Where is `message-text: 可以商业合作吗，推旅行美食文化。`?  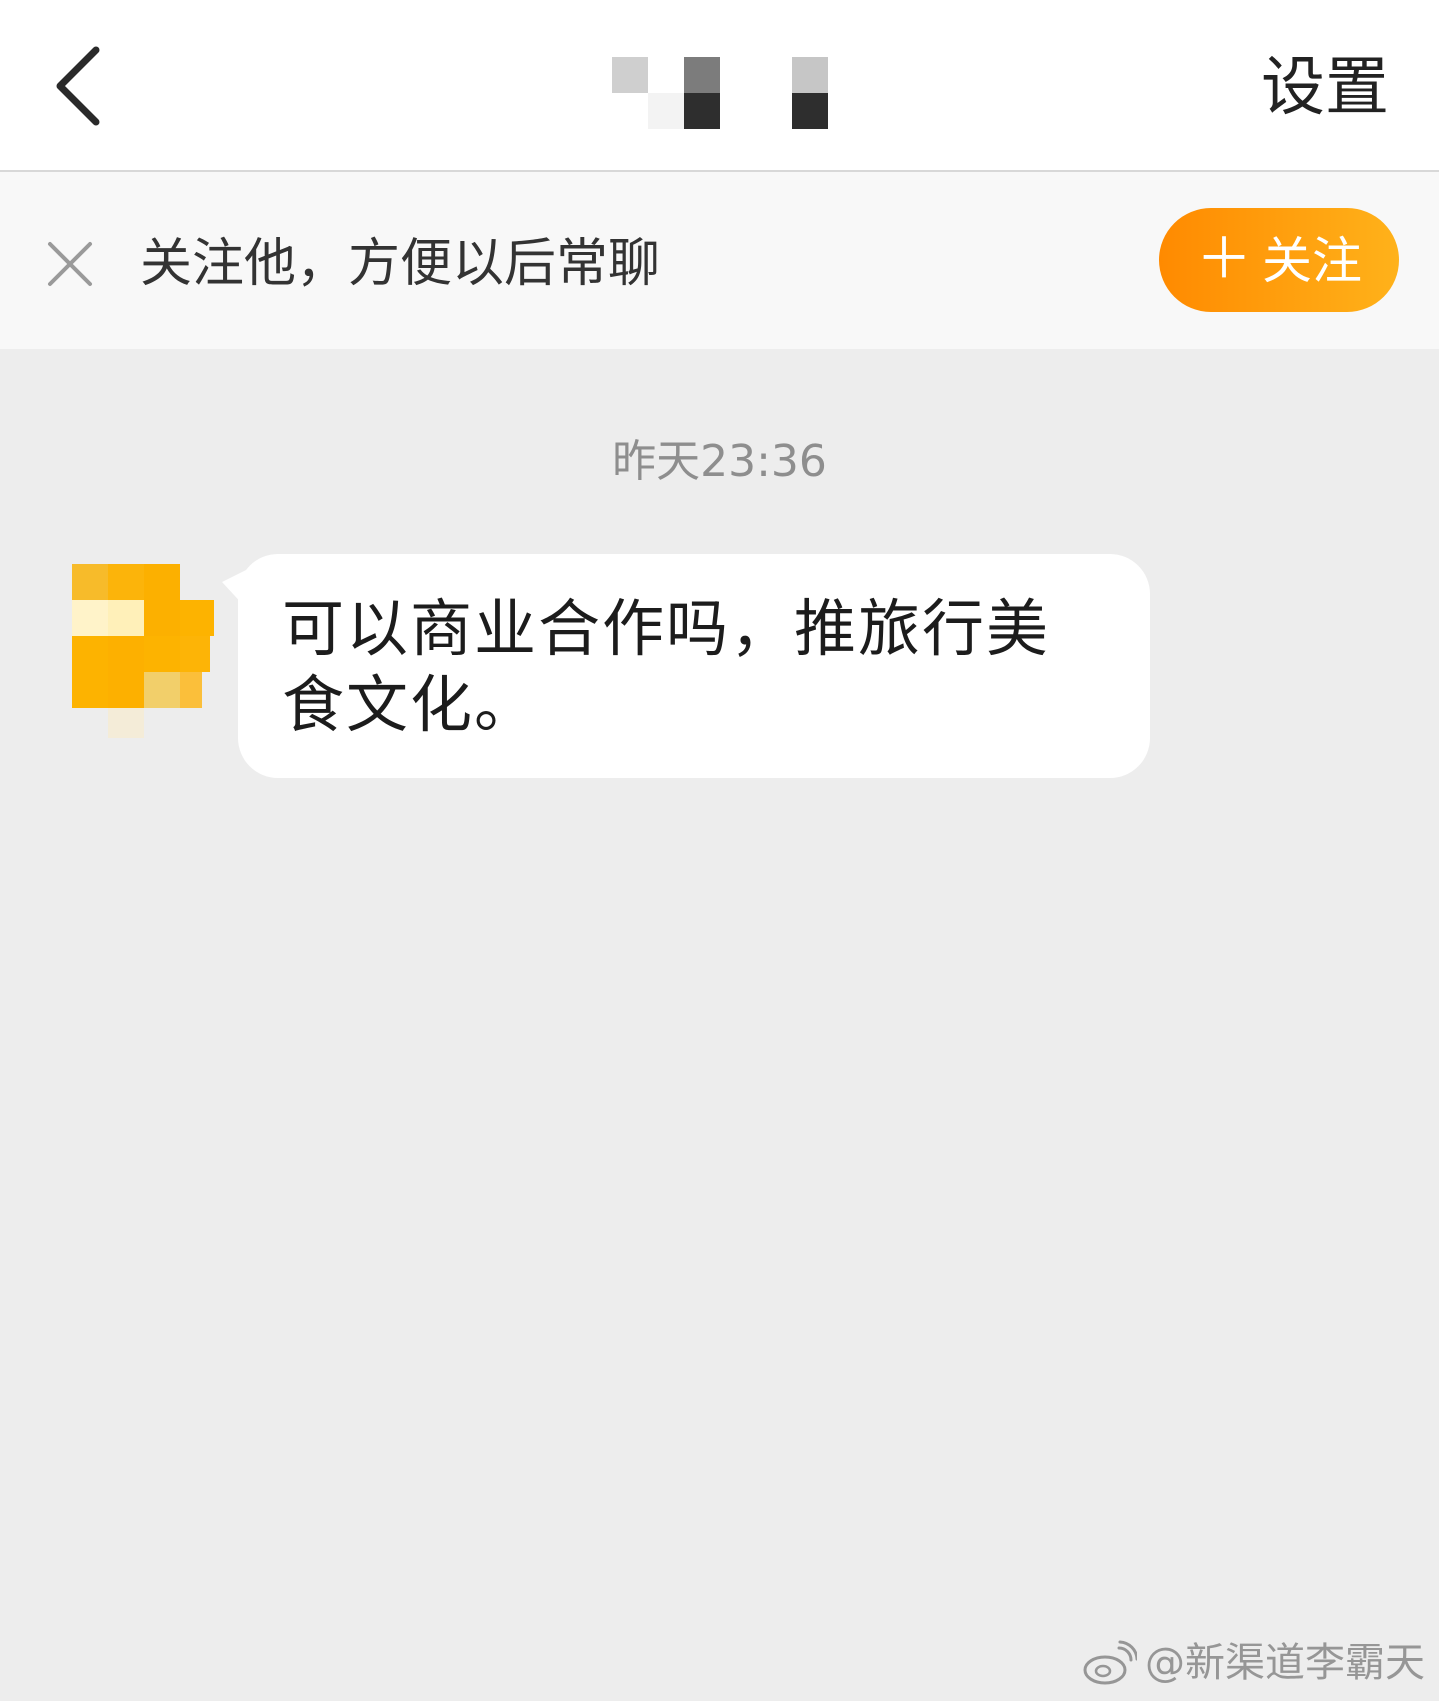 message-text: 可以商业合作吗，推旅行美食文化。 is located at coordinates (666, 666).